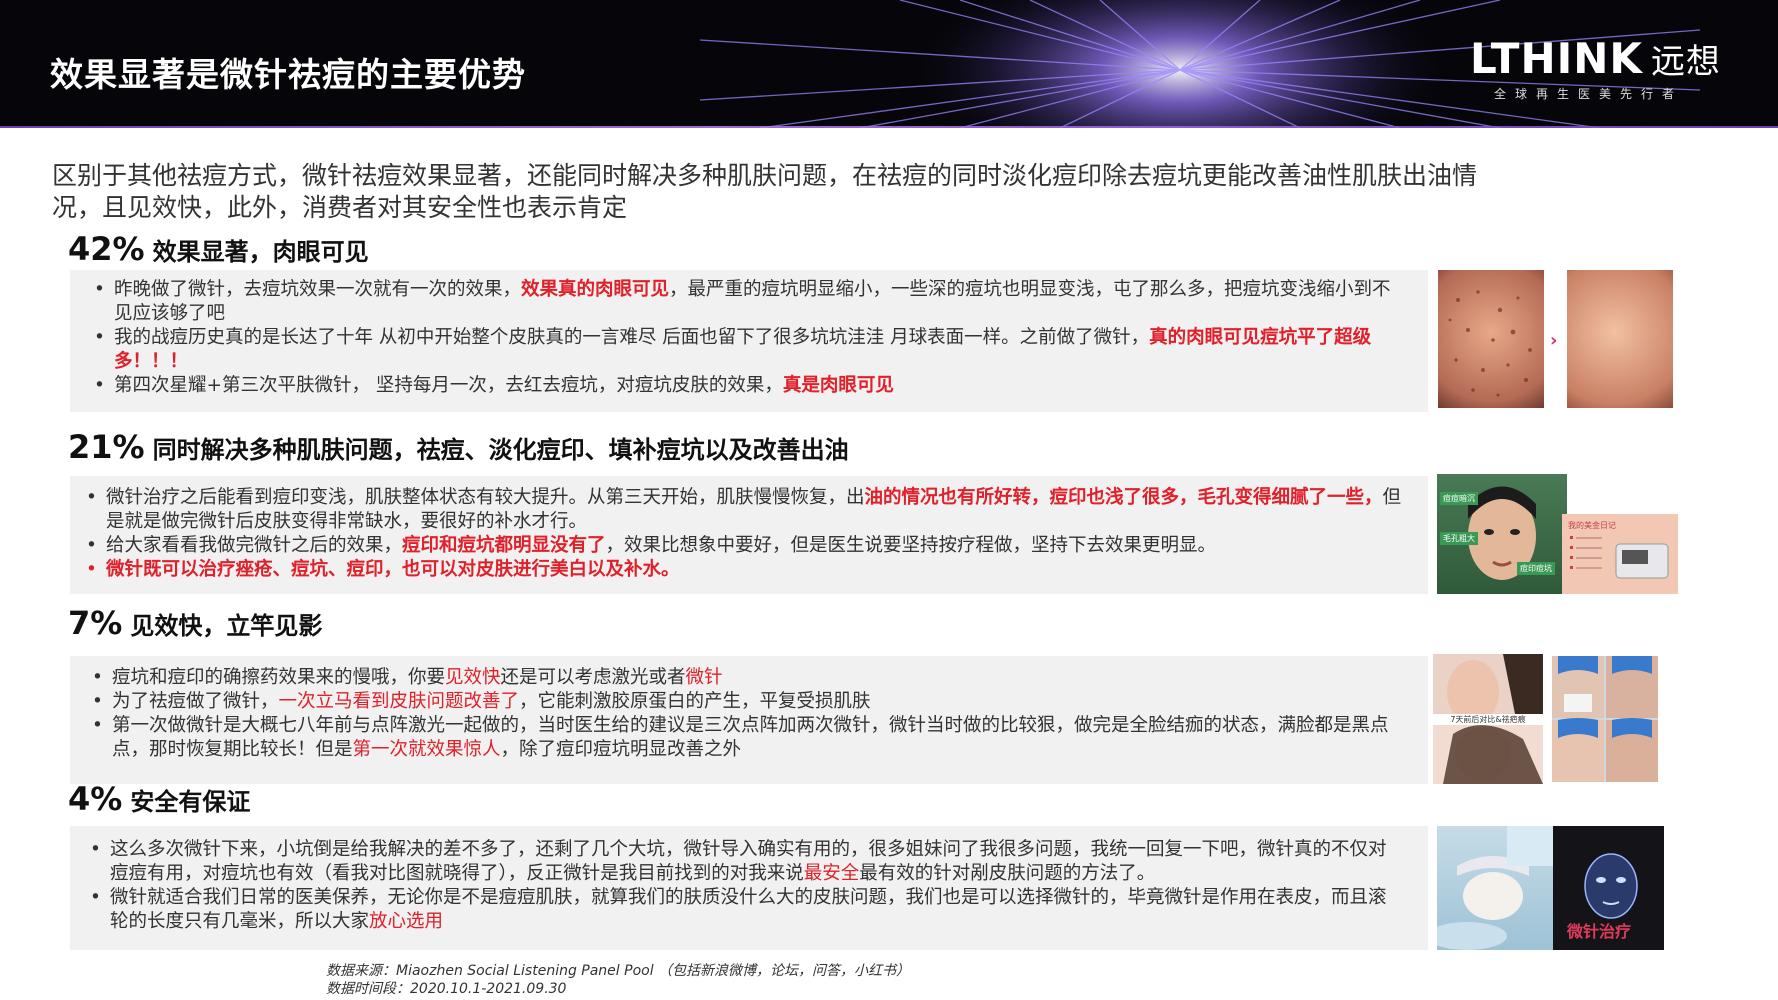  Describe the element at coordinates (1554, 340) in the screenshot. I see `arrow-right-icon: ›` at that location.